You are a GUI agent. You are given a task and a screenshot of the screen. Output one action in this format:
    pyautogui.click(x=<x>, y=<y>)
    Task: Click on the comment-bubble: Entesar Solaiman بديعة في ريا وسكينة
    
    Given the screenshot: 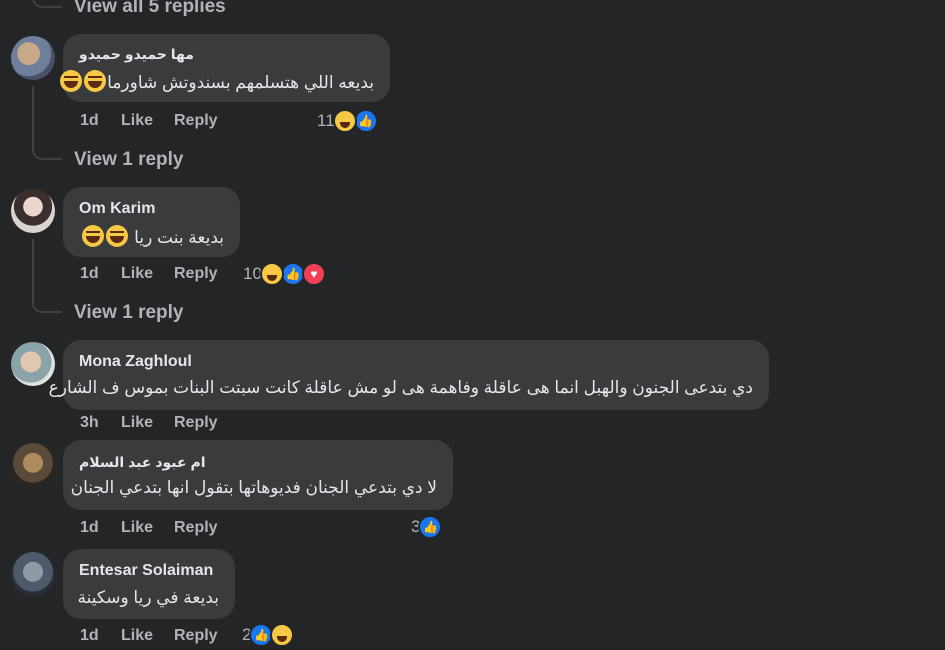 What is the action you would take?
    pyautogui.click(x=149, y=584)
    